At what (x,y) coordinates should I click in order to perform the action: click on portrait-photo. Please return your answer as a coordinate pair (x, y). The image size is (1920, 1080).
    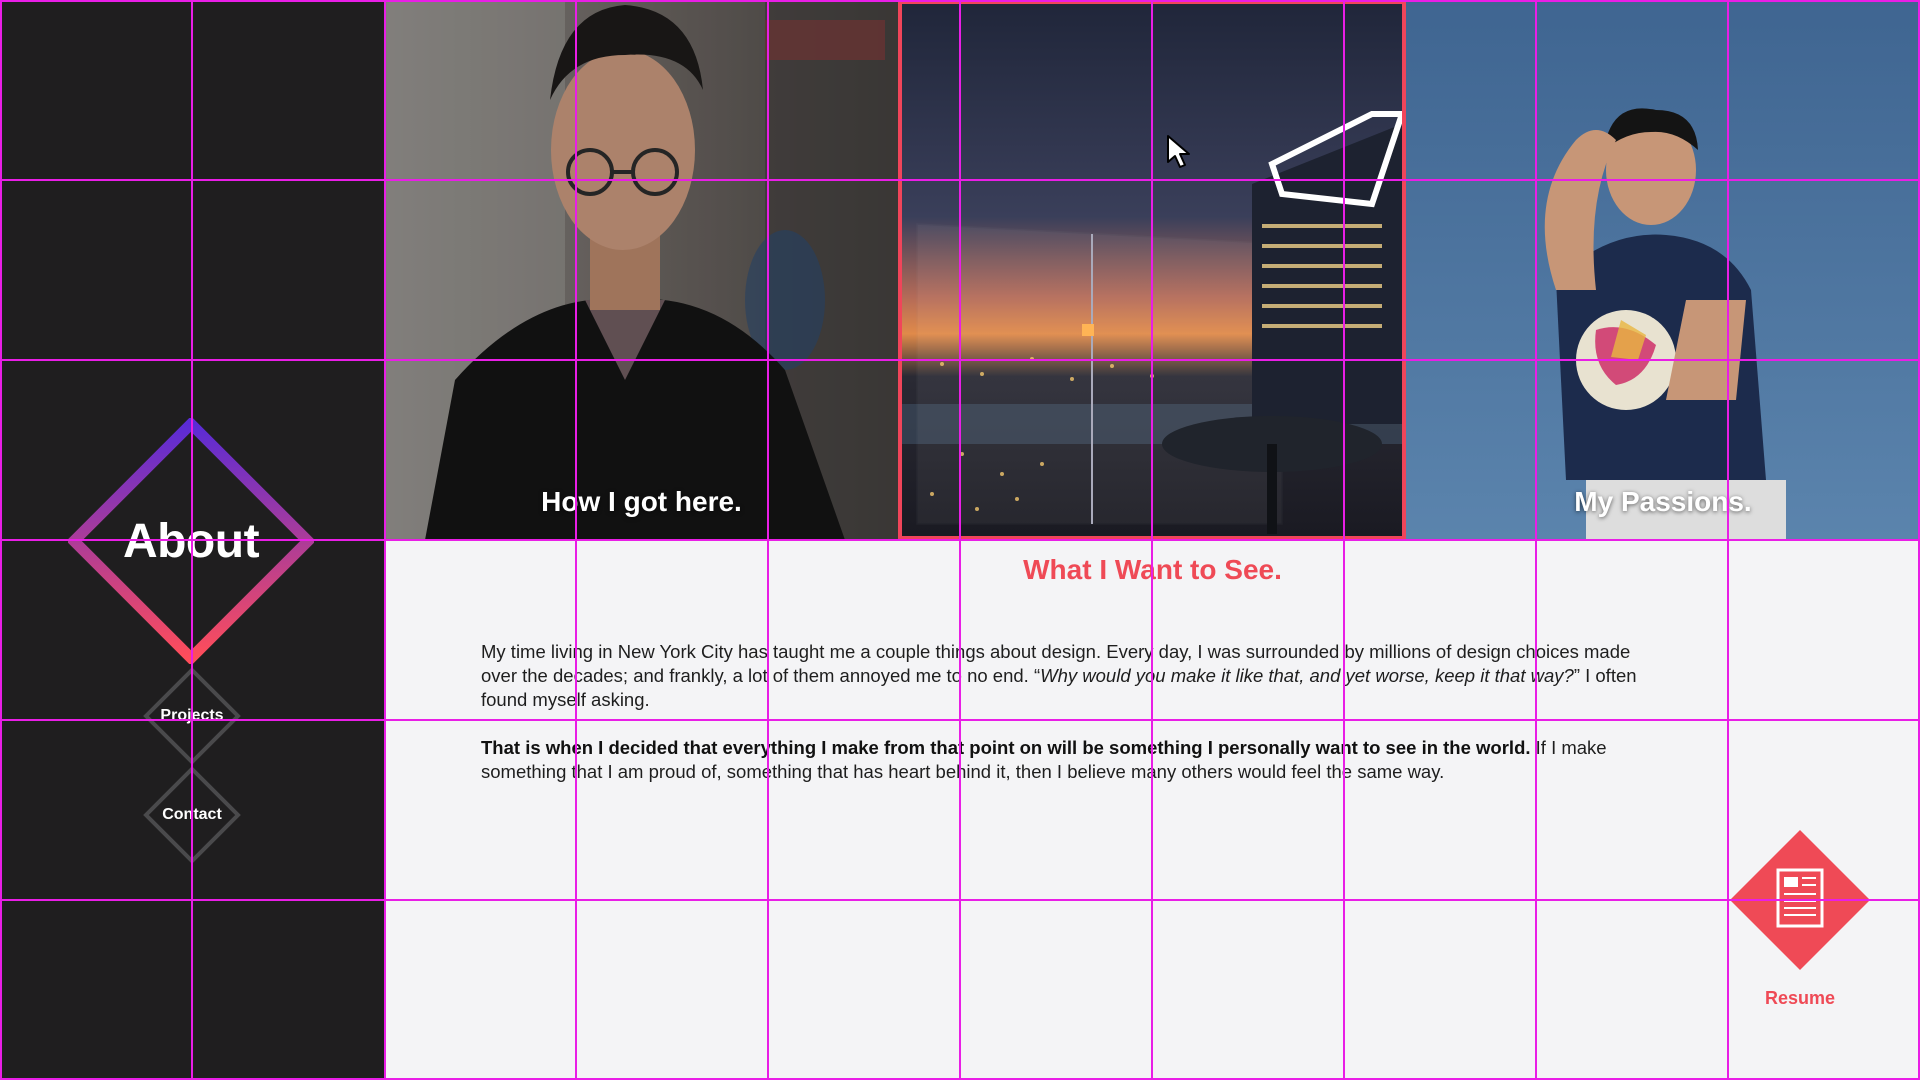
    Looking at the image, I should click on (641, 270).